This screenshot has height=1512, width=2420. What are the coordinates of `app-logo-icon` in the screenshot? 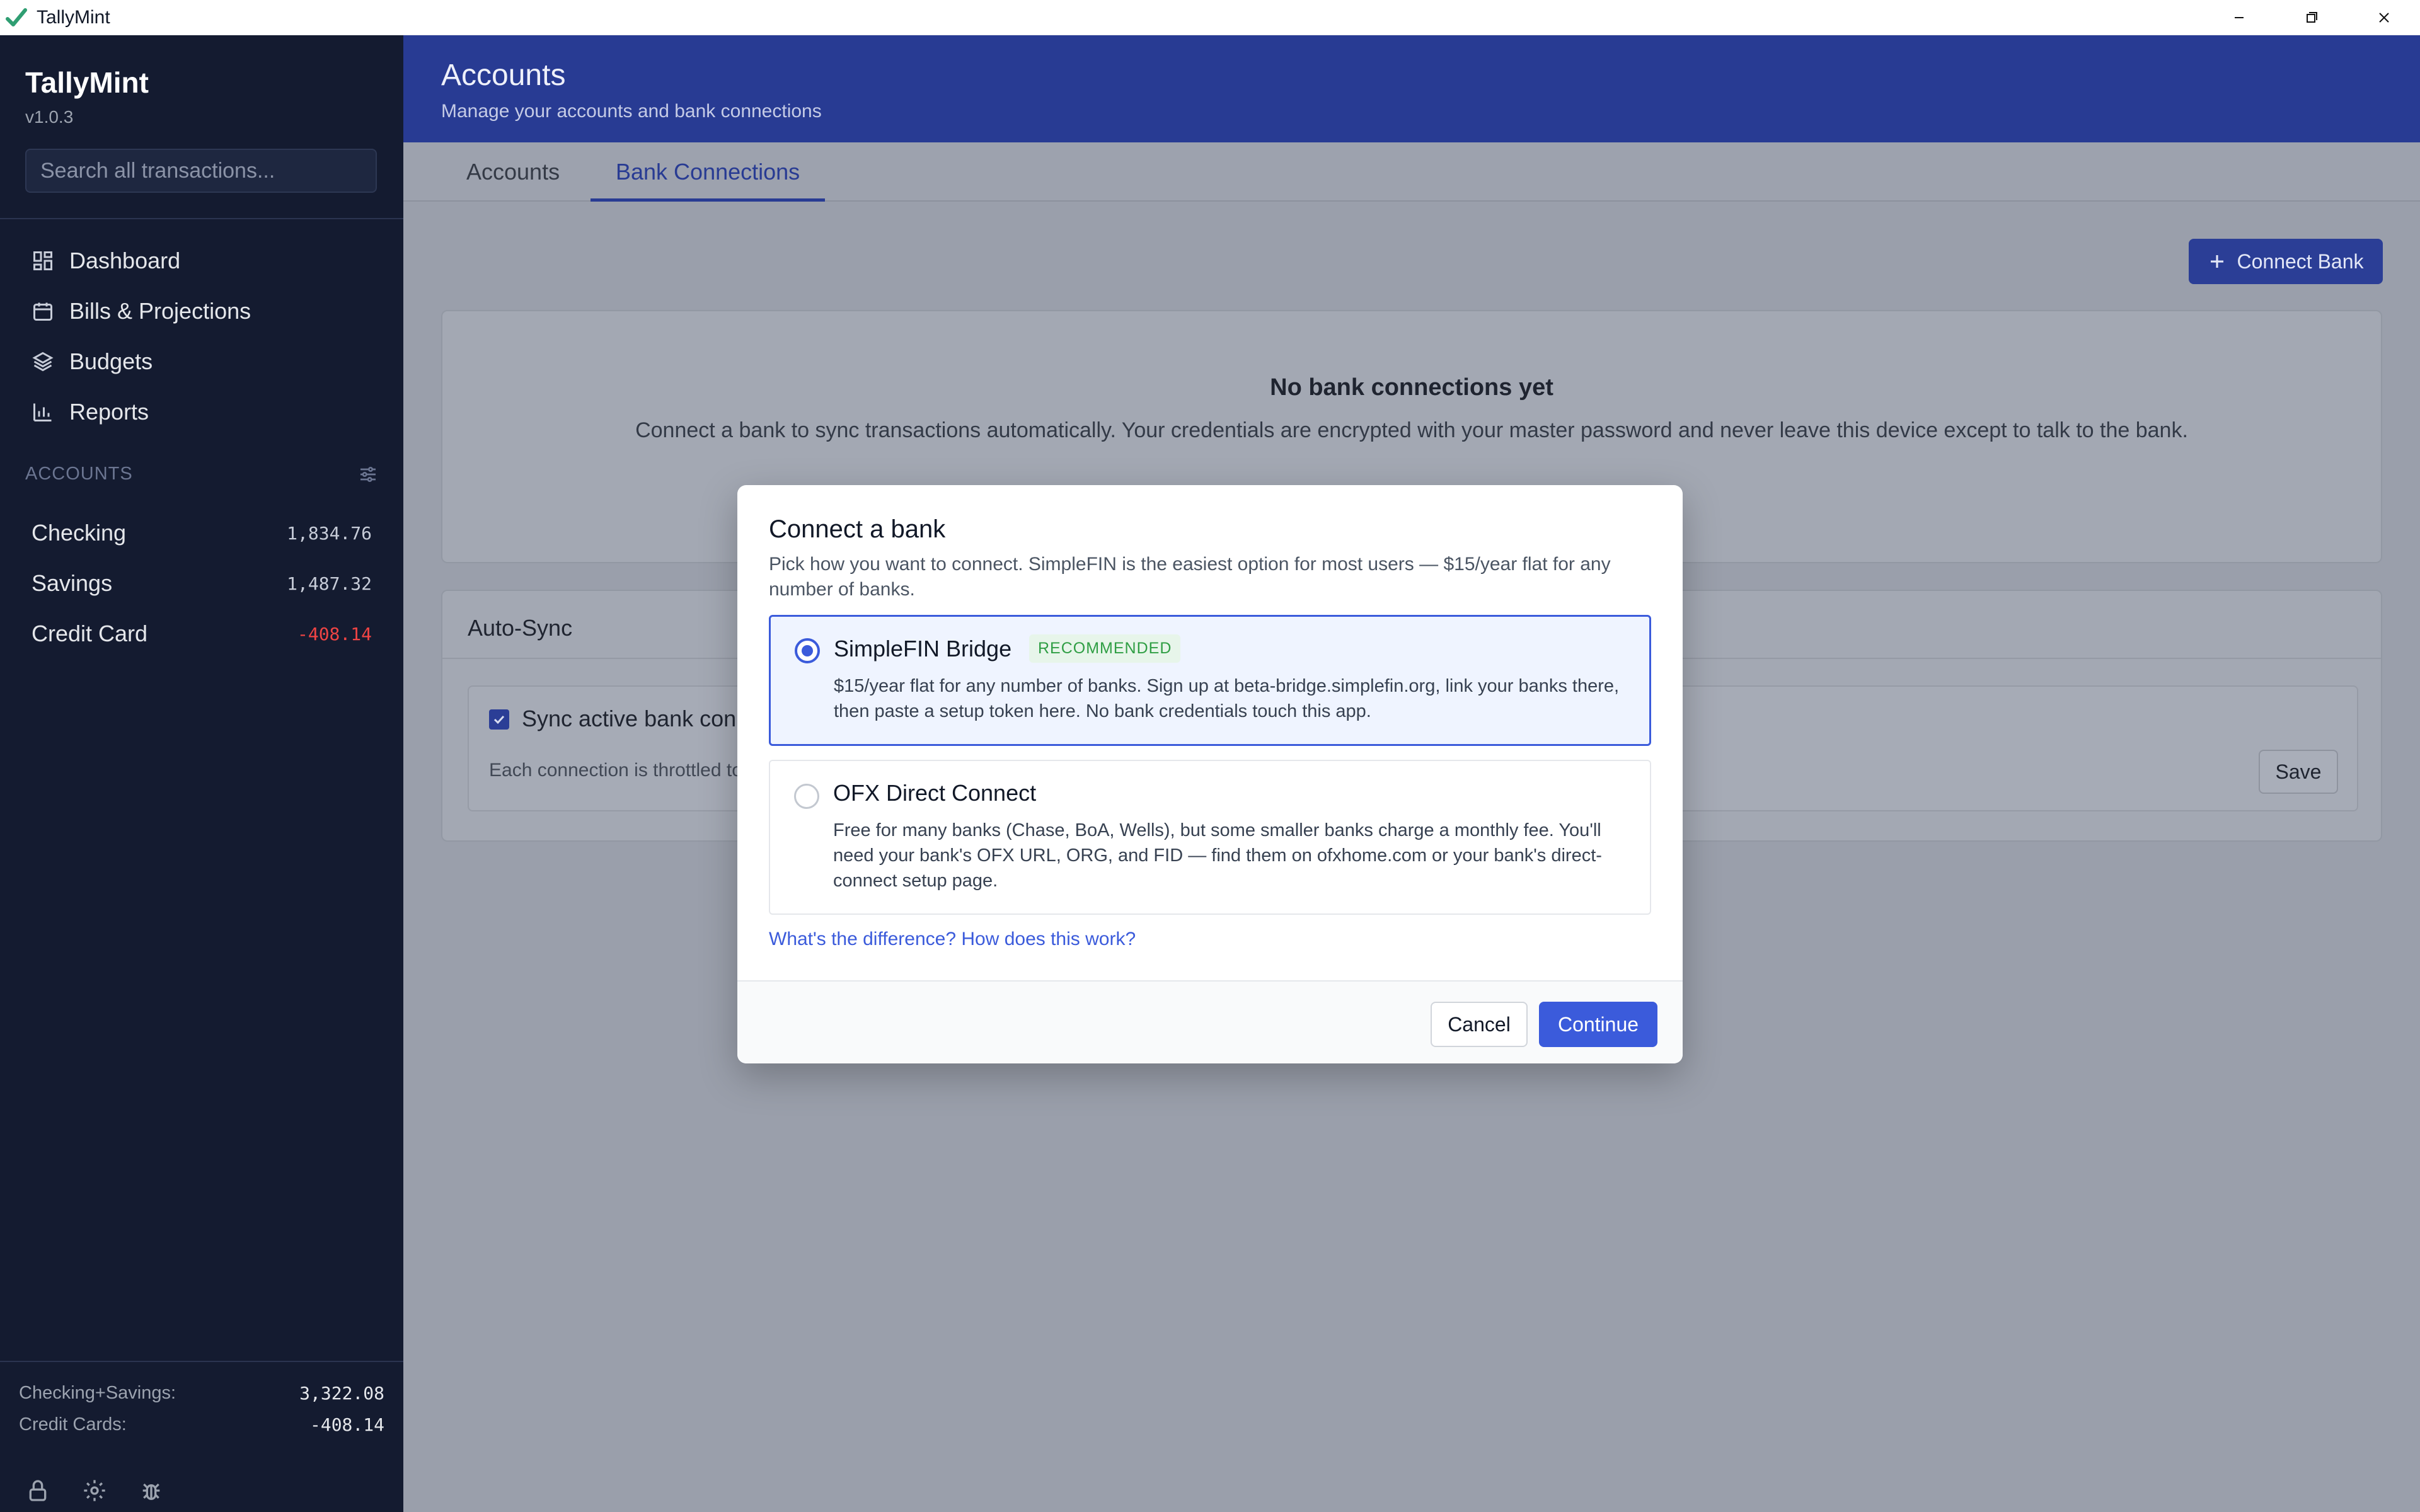 It's located at (17, 17).